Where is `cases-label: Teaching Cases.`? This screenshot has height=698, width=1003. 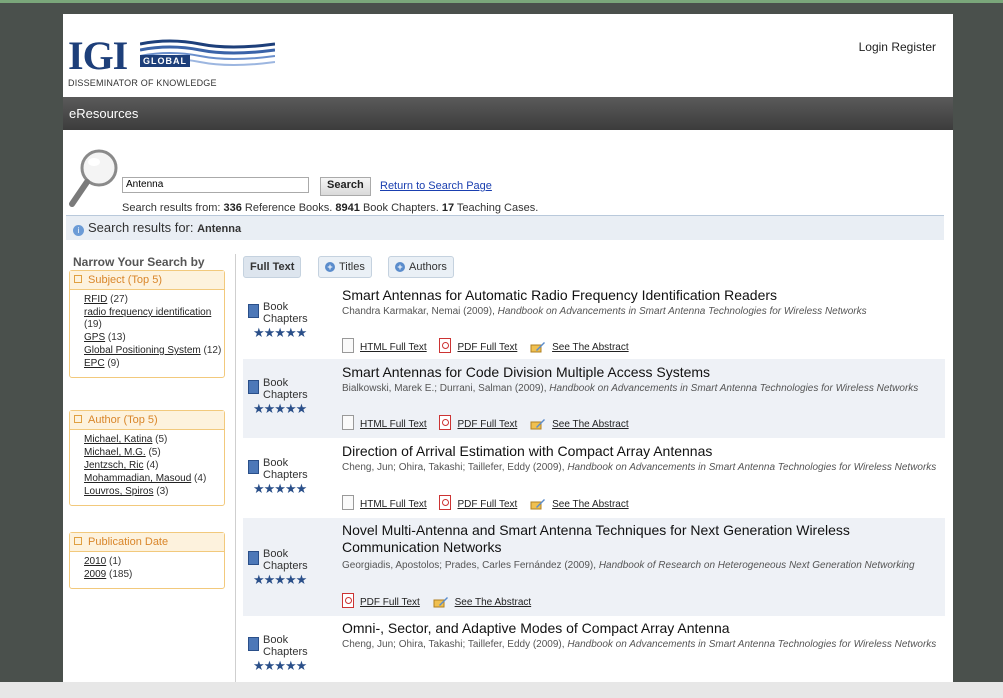 cases-label: Teaching Cases. is located at coordinates (496, 208).